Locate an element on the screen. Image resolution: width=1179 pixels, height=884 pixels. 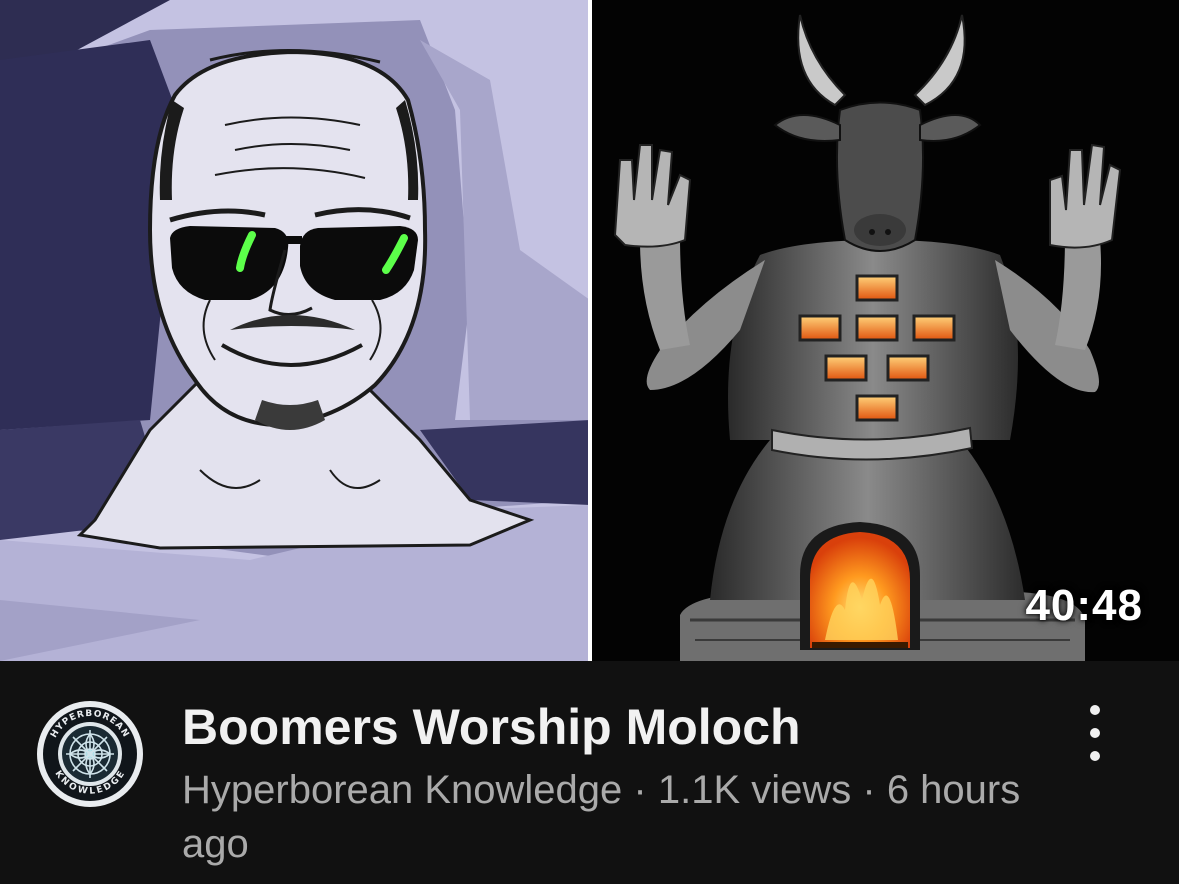
channel-name: Hyperborean Knowledge is located at coordinates (402, 790).